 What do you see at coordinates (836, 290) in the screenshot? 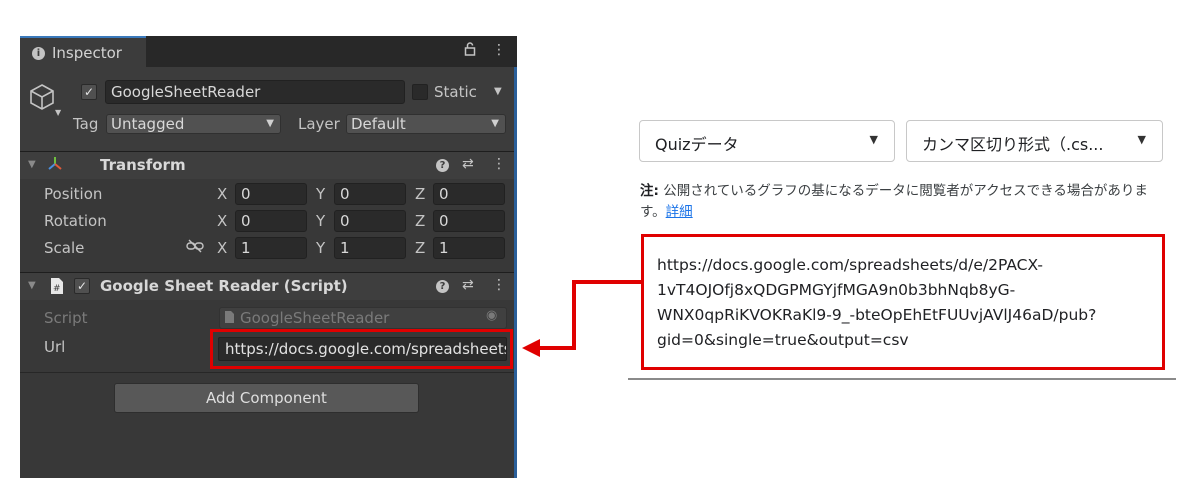
I see `url-line: 1vT4OJOfj8xQDGPMGYjfMGA9n0b3bhNqb8yG-` at bounding box center [836, 290].